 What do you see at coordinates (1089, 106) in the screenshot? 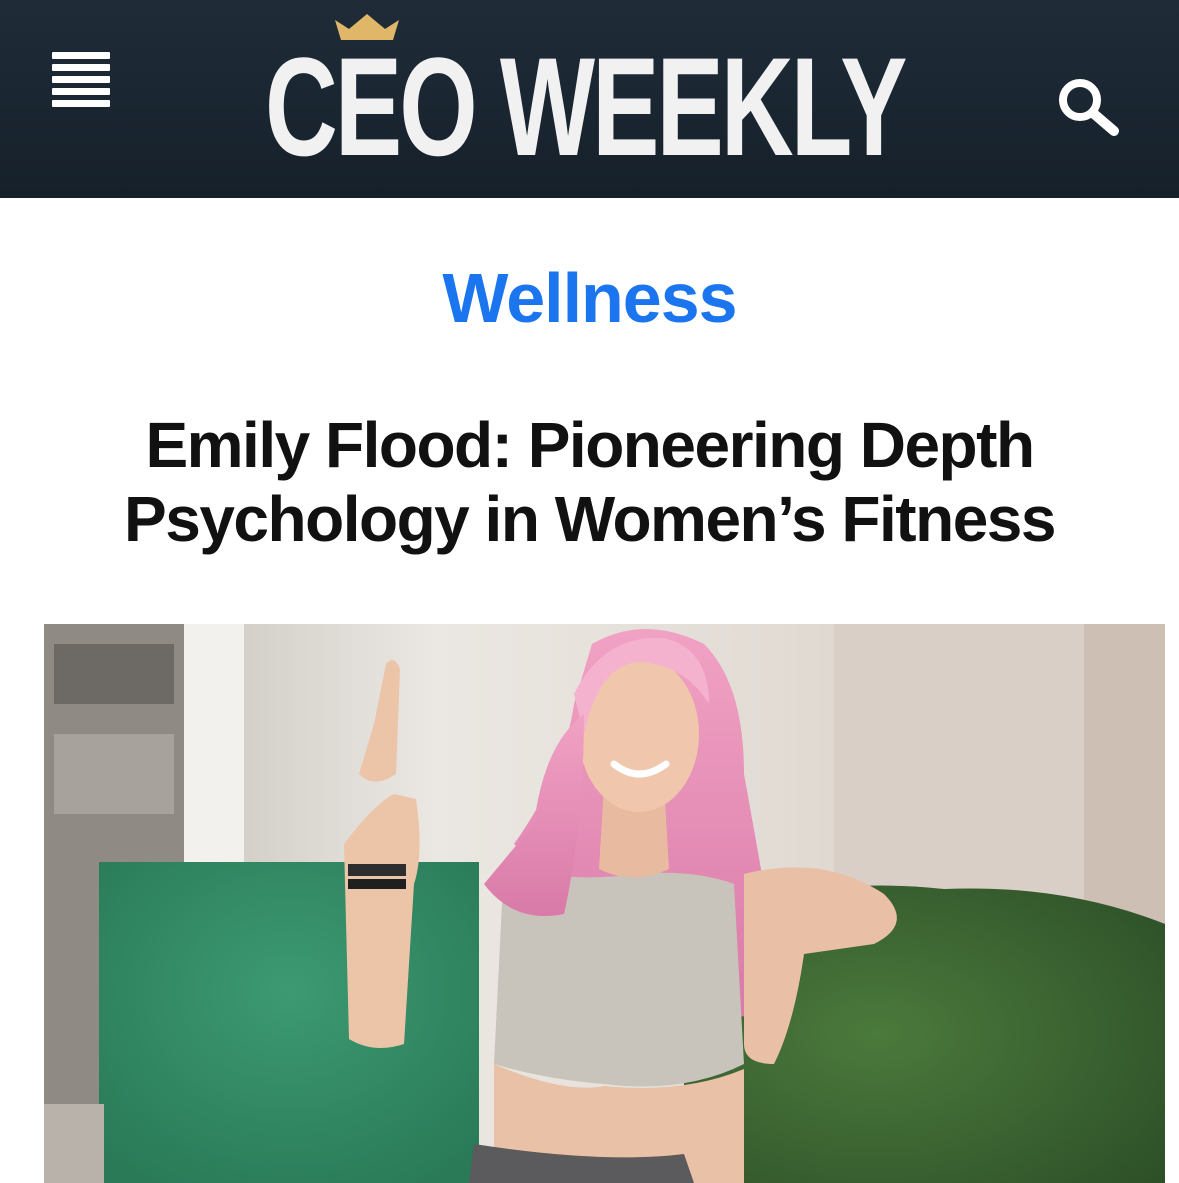
I see `search-icon` at bounding box center [1089, 106].